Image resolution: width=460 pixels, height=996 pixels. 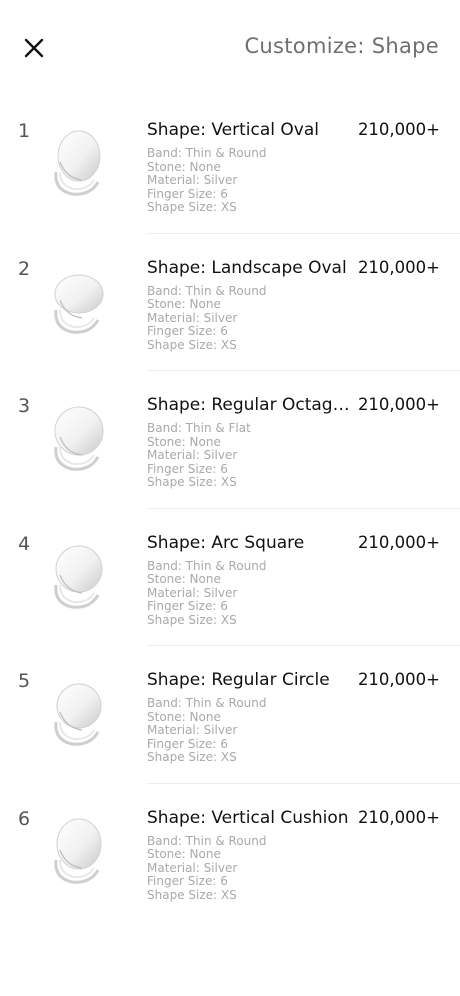 I want to click on option-title: Shape: Regular Circle, so click(x=238, y=680).